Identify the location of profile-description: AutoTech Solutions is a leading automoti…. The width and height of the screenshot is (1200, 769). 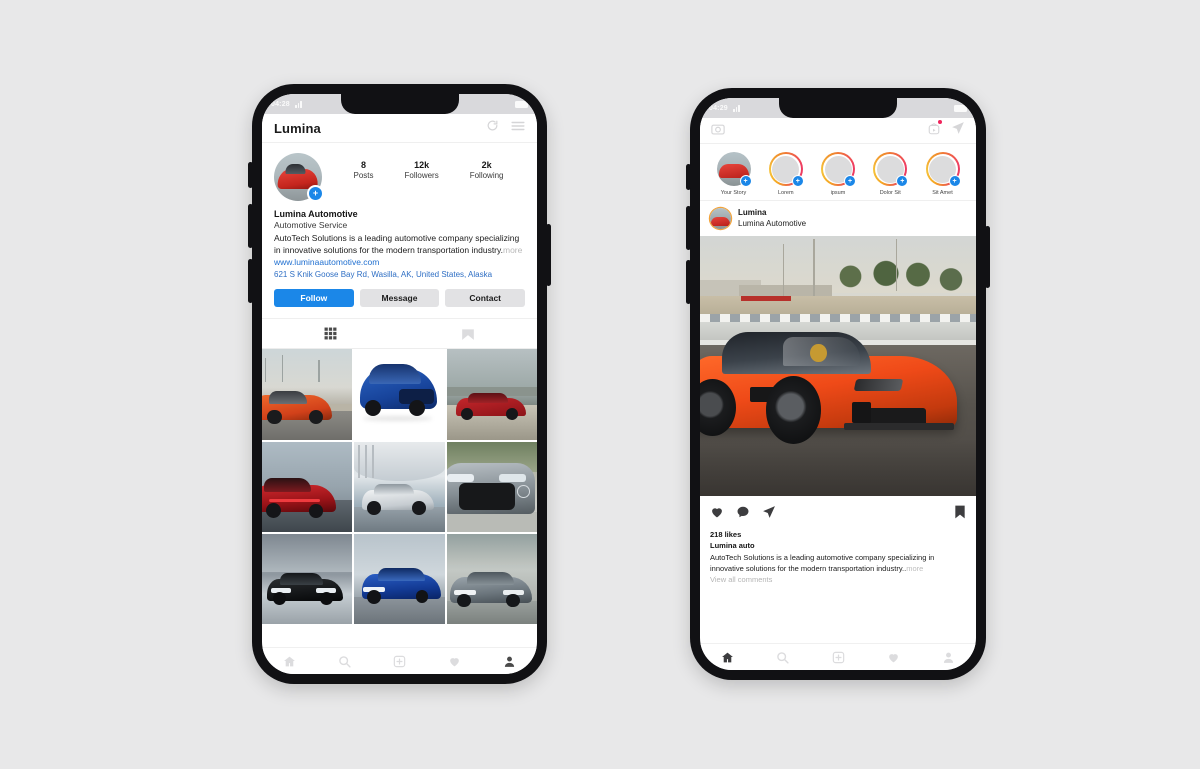
(399, 244).